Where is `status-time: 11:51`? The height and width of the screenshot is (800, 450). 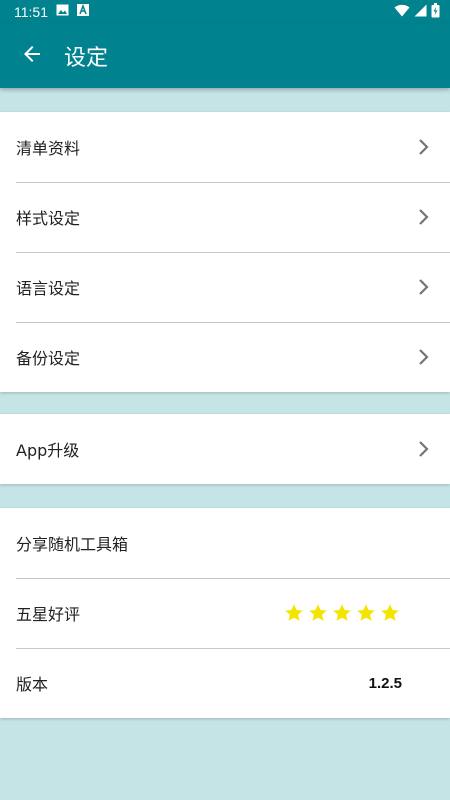
status-time: 11:51 is located at coordinates (31, 12).